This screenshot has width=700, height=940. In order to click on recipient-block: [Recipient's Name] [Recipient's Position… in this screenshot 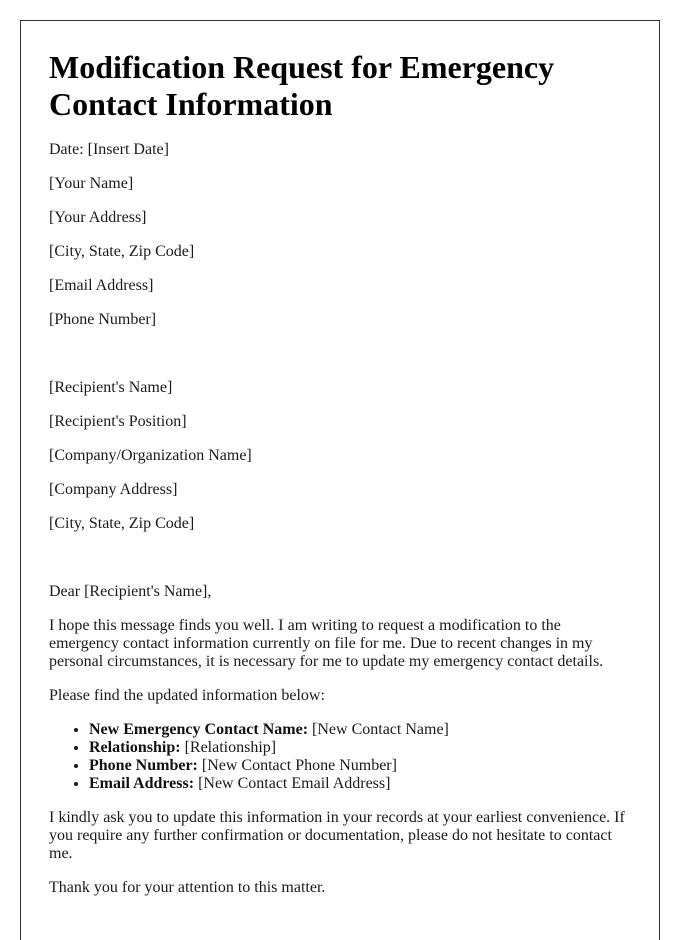, I will do `click(340, 456)`.